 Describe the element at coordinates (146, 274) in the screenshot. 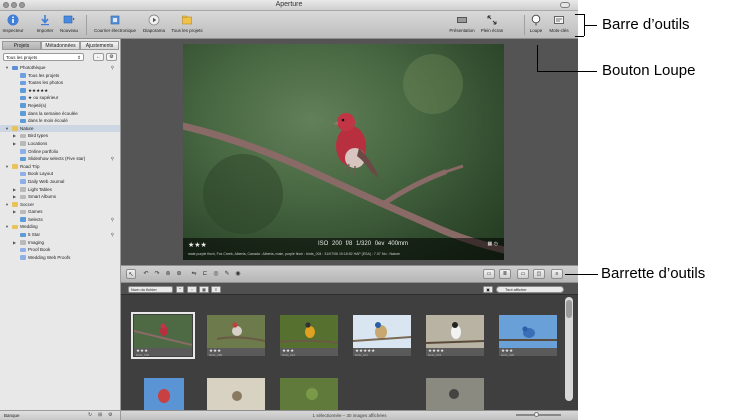

I see `rotate-left-icon: ↶` at that location.